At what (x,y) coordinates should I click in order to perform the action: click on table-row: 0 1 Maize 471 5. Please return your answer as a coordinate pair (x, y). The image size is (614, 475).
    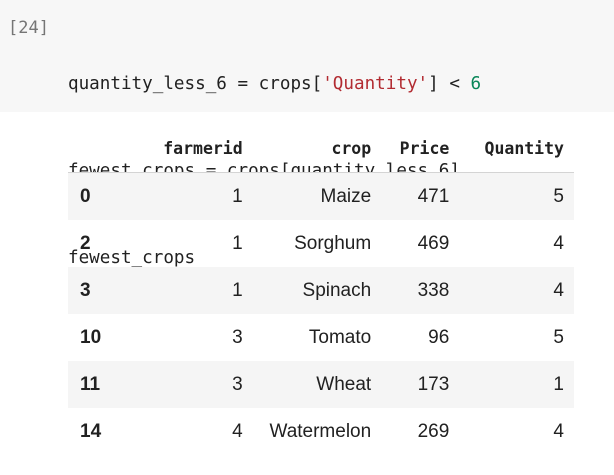
    Looking at the image, I should click on (321, 196).